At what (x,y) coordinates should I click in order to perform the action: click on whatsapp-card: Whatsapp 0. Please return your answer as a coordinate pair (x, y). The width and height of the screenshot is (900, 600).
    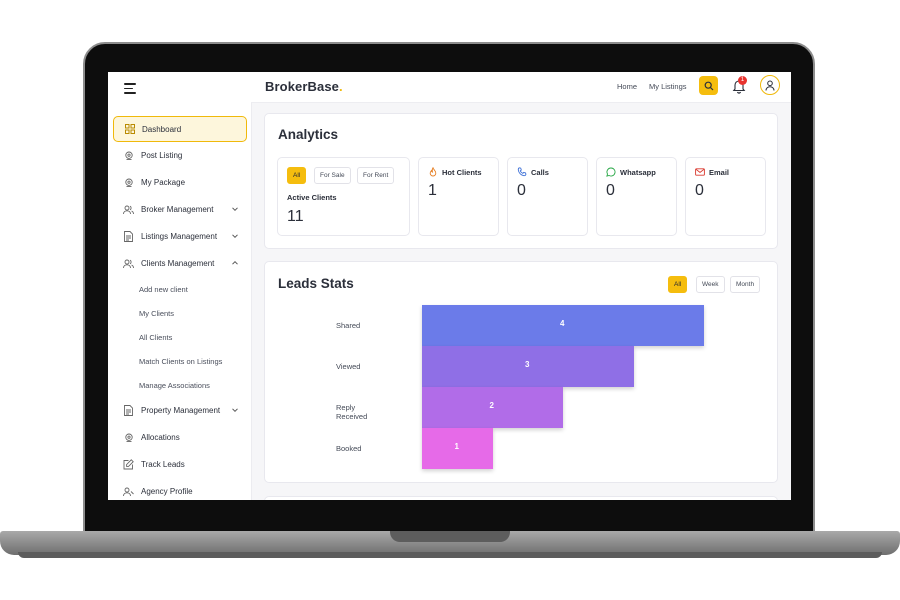
    Looking at the image, I should click on (636, 196).